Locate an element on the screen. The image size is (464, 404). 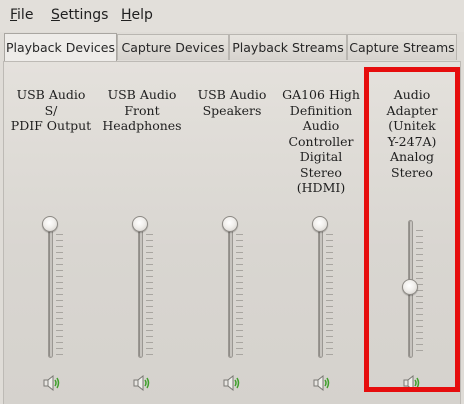
device-label-line: Controller is located at coordinates (321, 141).